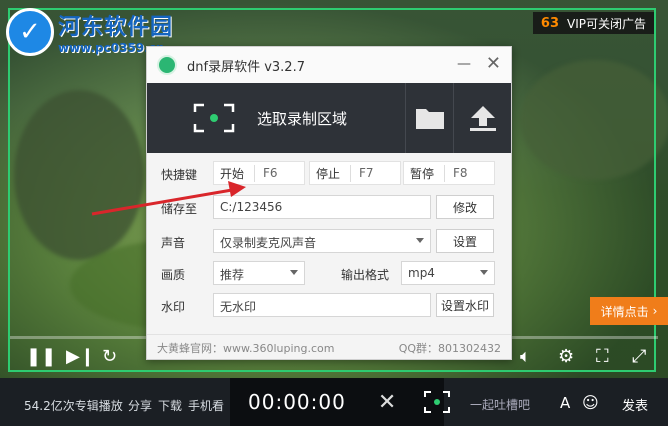 This screenshot has height=426, width=668. Describe the element at coordinates (590, 402) in the screenshot. I see `emoji-icon: ☺` at that location.